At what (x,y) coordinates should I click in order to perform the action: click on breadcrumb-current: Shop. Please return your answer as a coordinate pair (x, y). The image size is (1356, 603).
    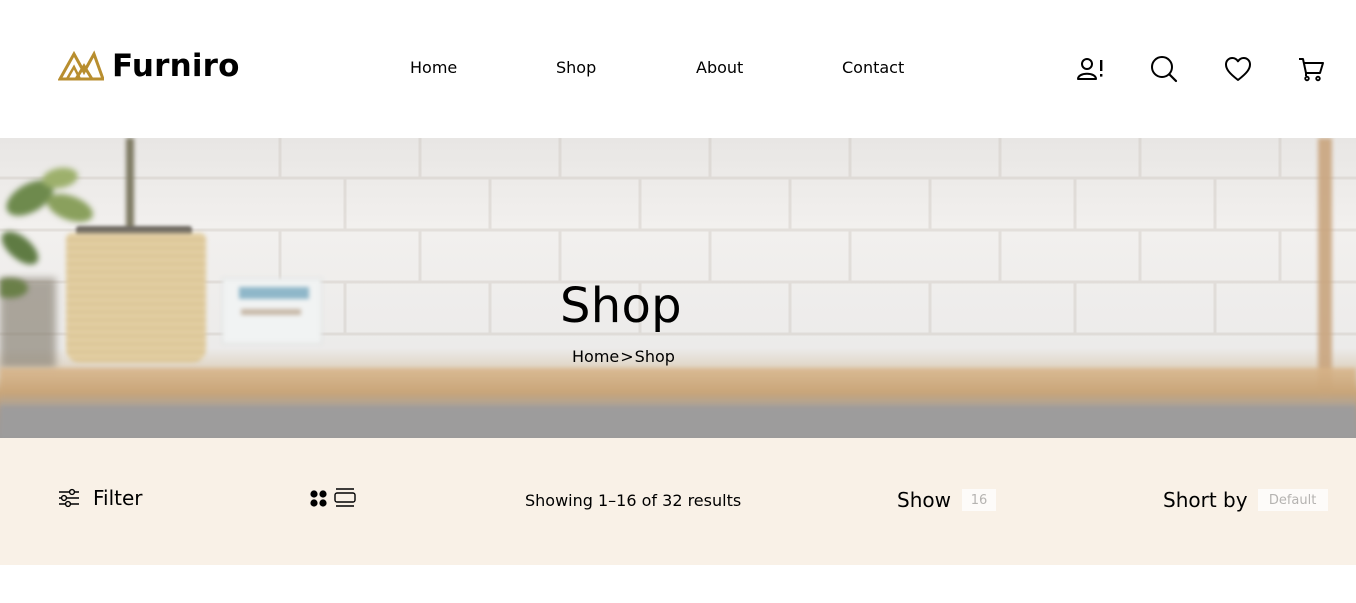
    Looking at the image, I should click on (654, 356).